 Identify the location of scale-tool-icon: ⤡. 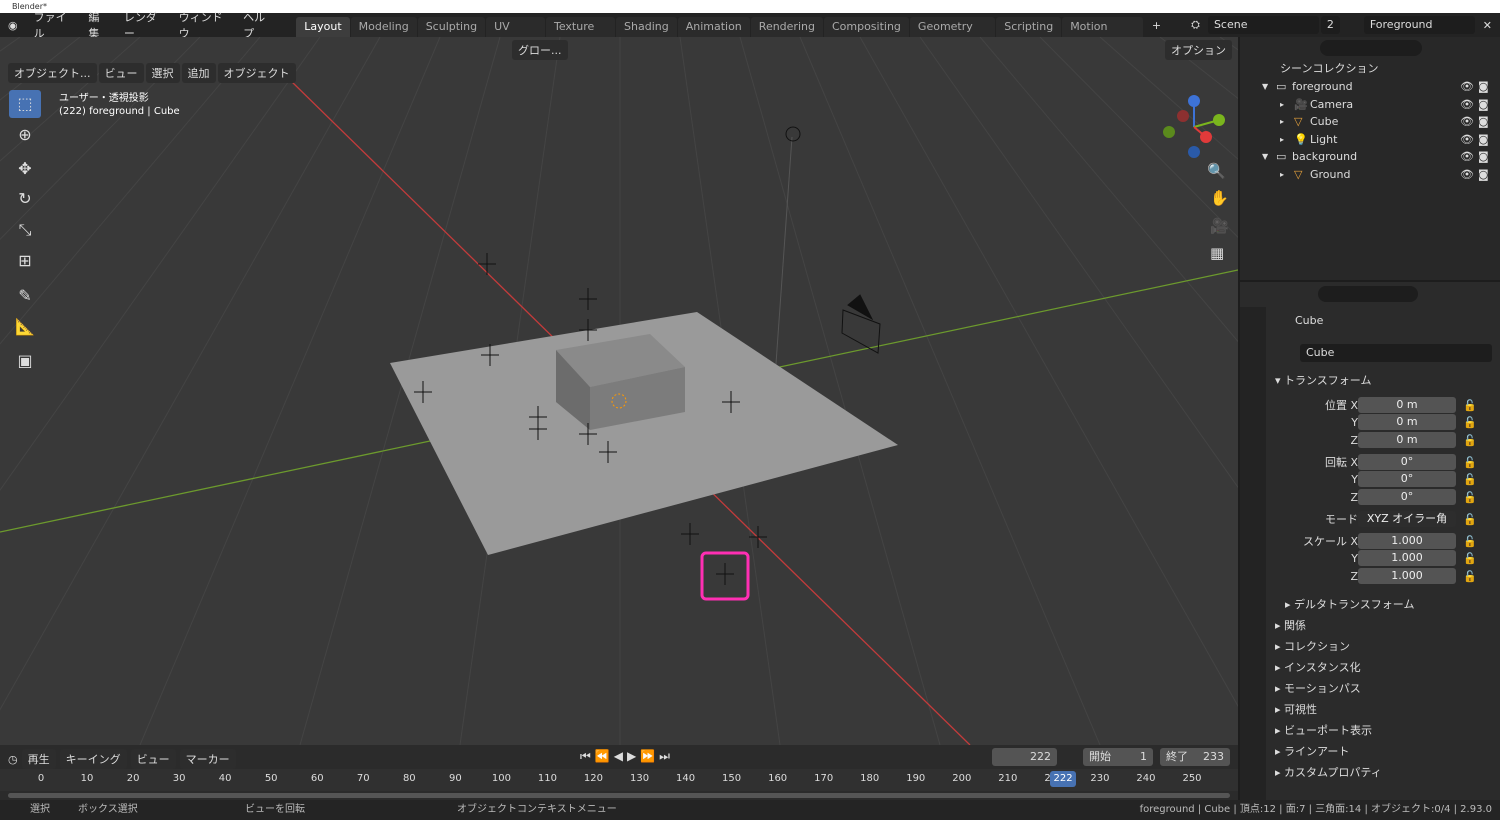
(25, 230).